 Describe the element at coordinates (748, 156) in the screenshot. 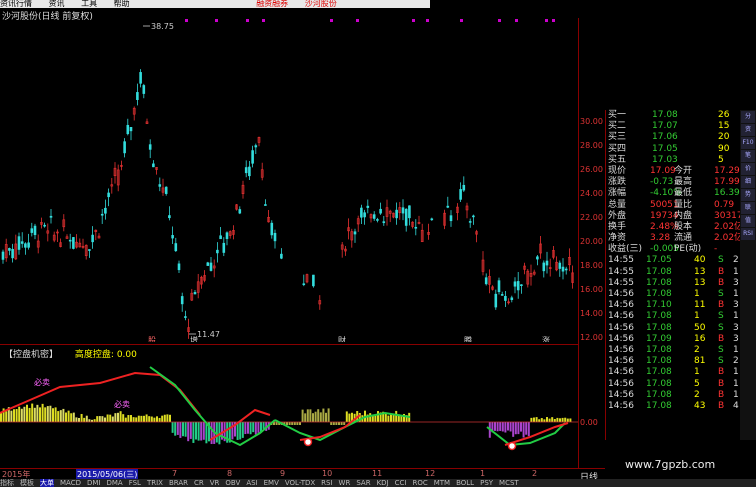

I see `side-toolbar-button: 笔` at that location.